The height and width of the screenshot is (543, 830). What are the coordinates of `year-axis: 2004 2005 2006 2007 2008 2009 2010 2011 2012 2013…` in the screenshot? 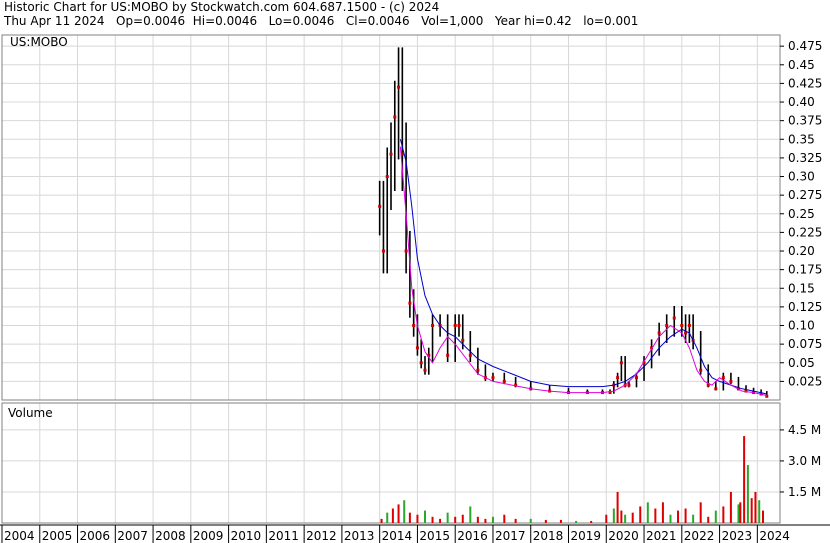 It's located at (415, 533).